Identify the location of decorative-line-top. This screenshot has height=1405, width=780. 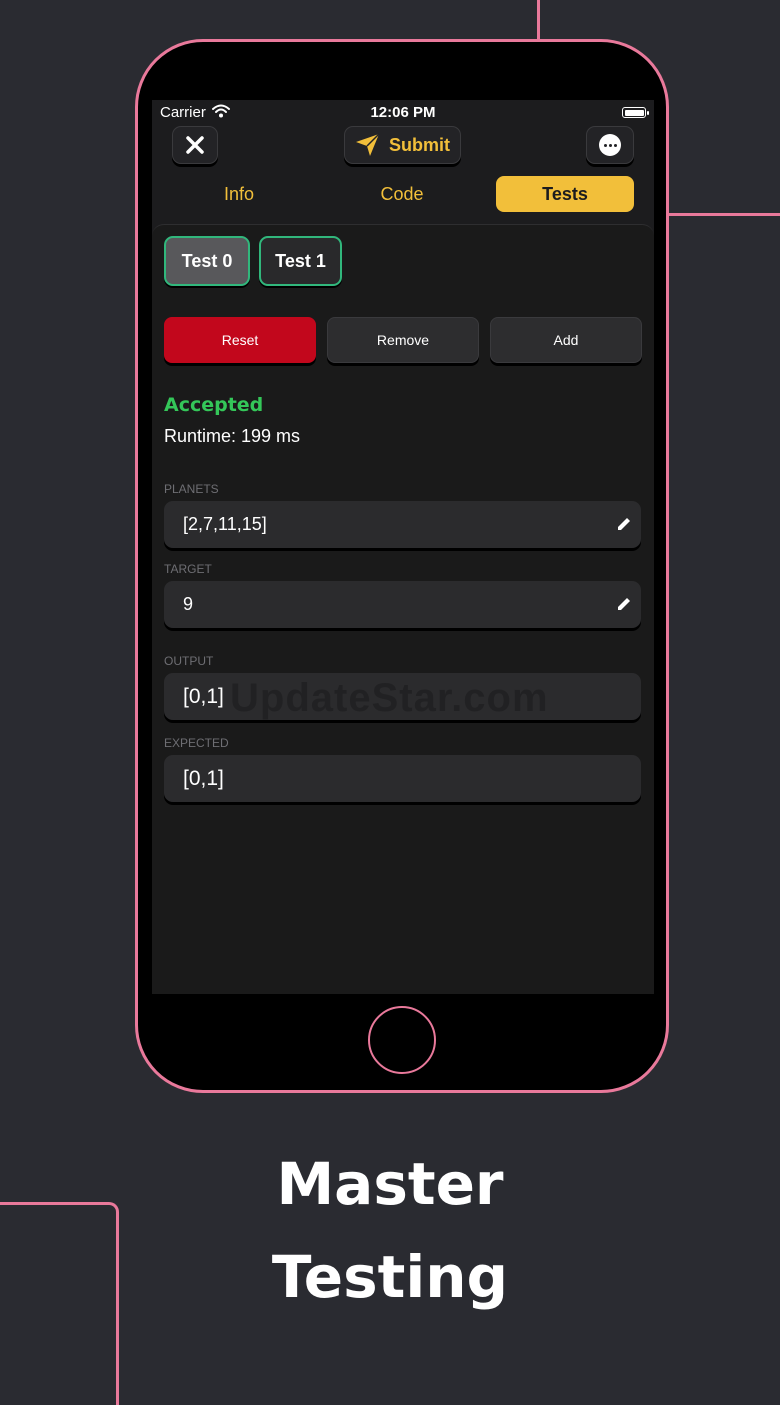
(538, 22).